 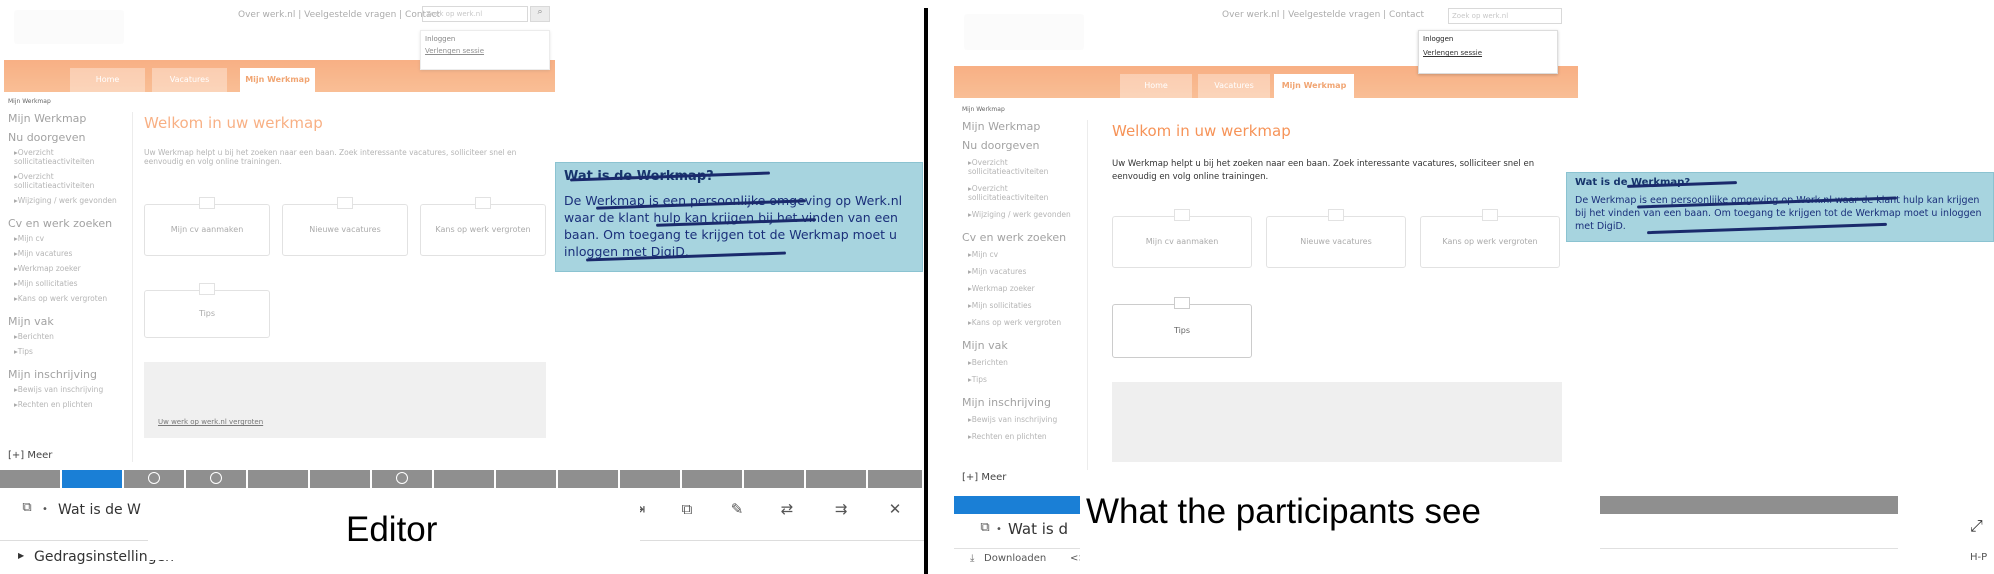 I want to click on screen-arrow-icon: ⇉, so click(x=841, y=509).